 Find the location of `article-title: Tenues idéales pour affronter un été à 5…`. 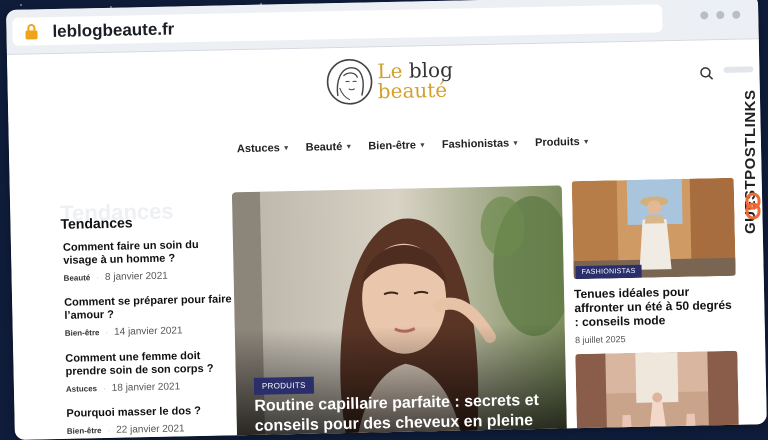

article-title: Tenues idéales pour affronter un été à 5… is located at coordinates (655, 306).